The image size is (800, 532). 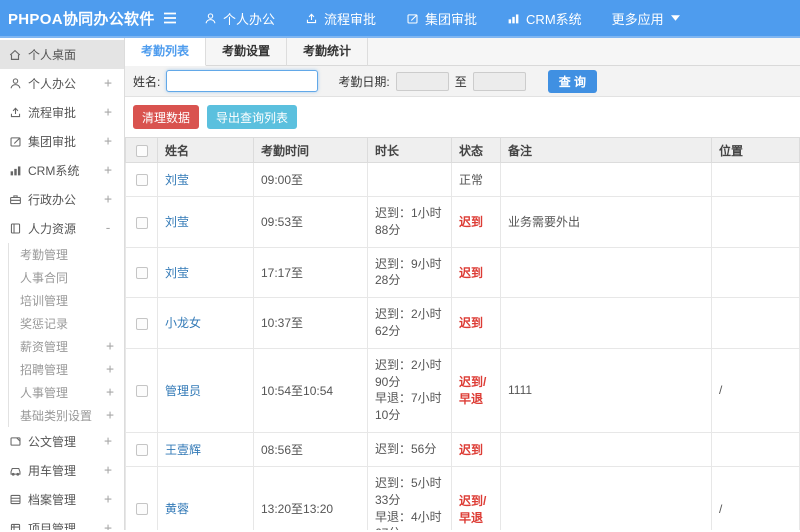 I want to click on sidebar-item-label: 用车管理, so click(x=52, y=471).